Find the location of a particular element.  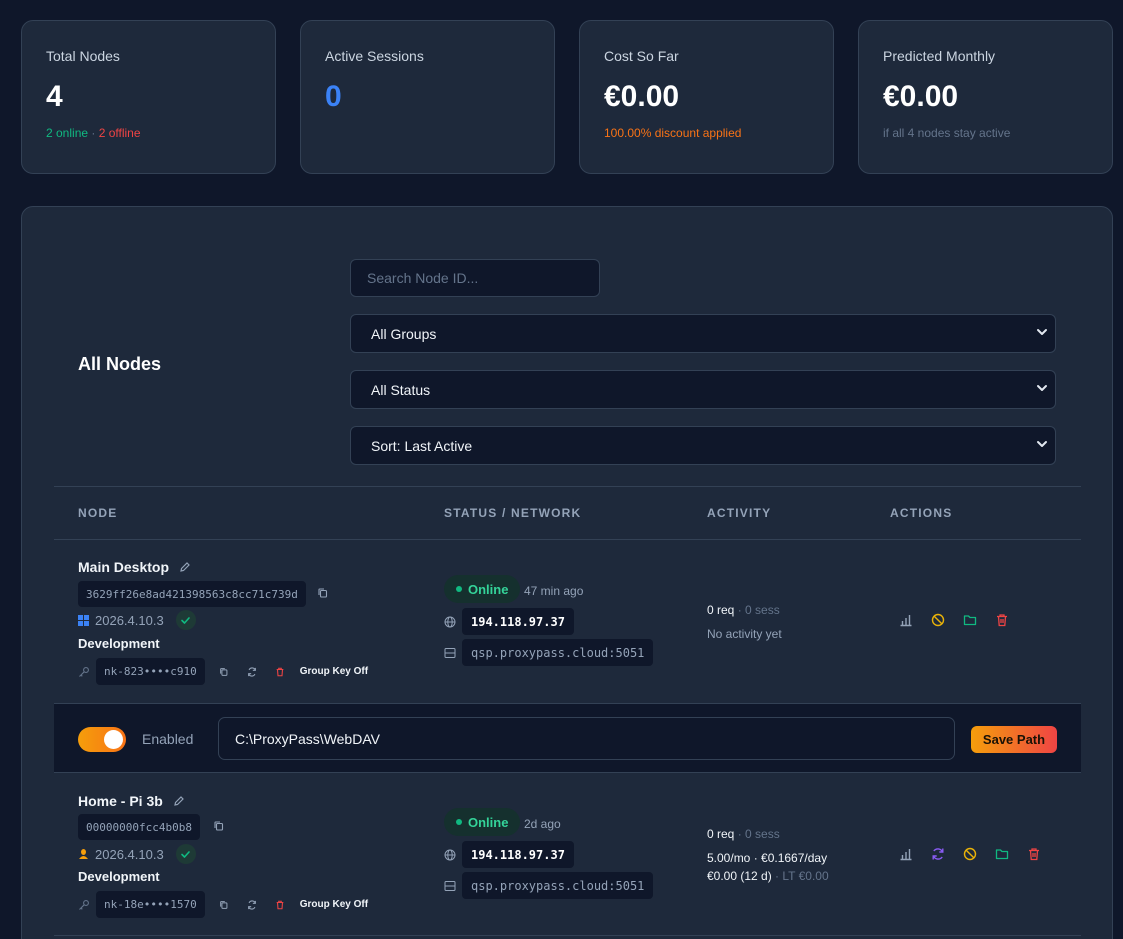

group-filter-select: All Groups is located at coordinates (703, 333).